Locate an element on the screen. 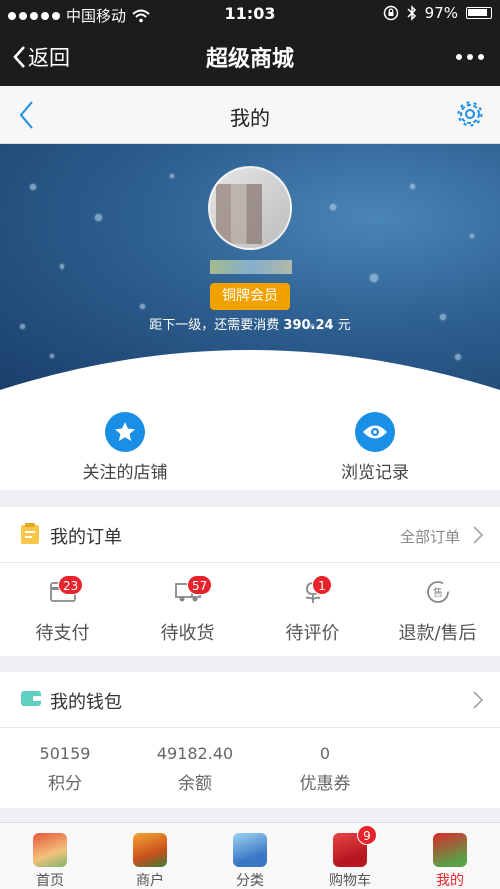 The height and width of the screenshot is (889, 500). settings-button is located at coordinates (470, 116).